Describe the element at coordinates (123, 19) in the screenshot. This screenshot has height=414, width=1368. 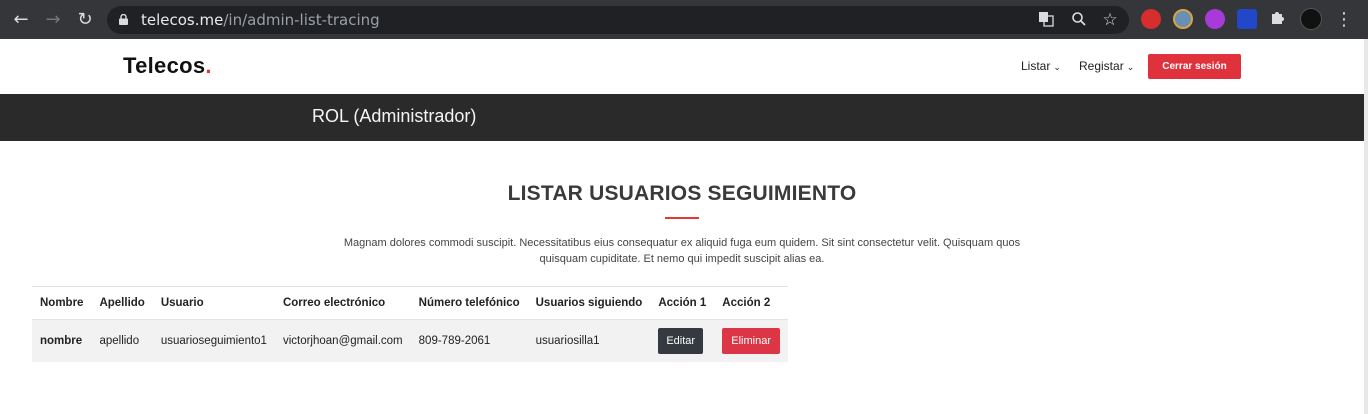
I see `lock-icon` at that location.